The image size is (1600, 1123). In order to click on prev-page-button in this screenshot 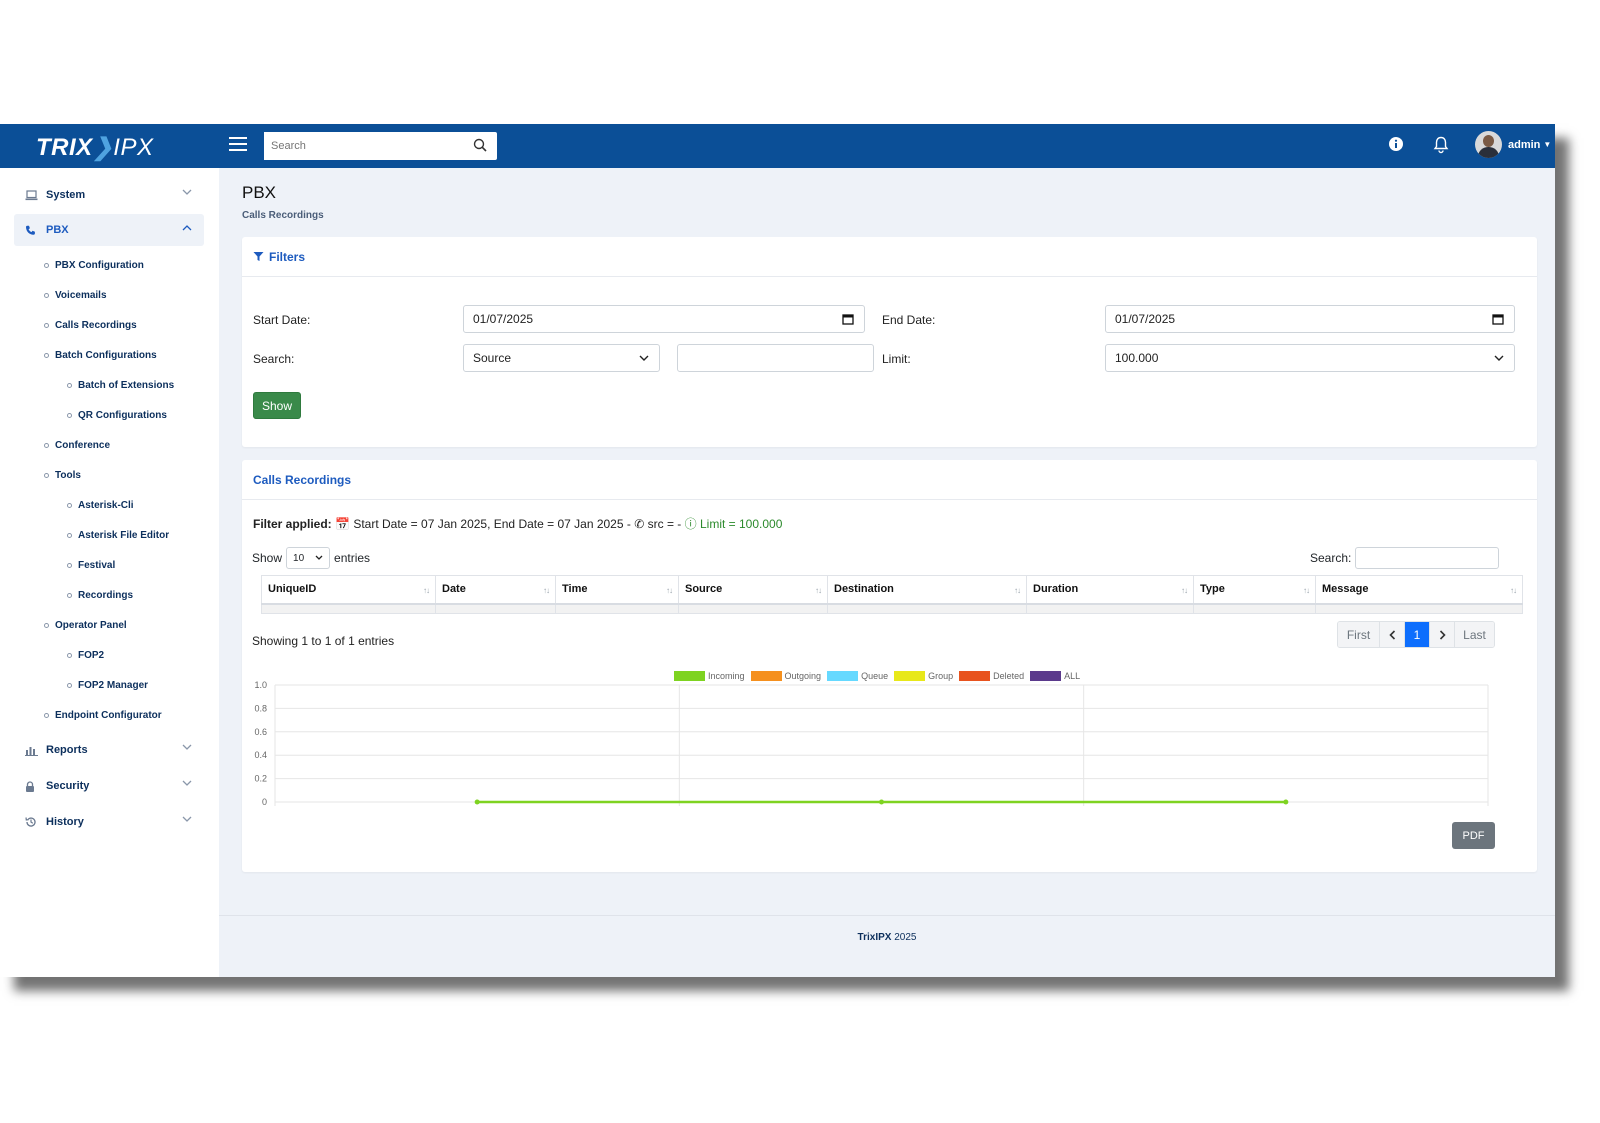, I will do `click(1392, 634)`.